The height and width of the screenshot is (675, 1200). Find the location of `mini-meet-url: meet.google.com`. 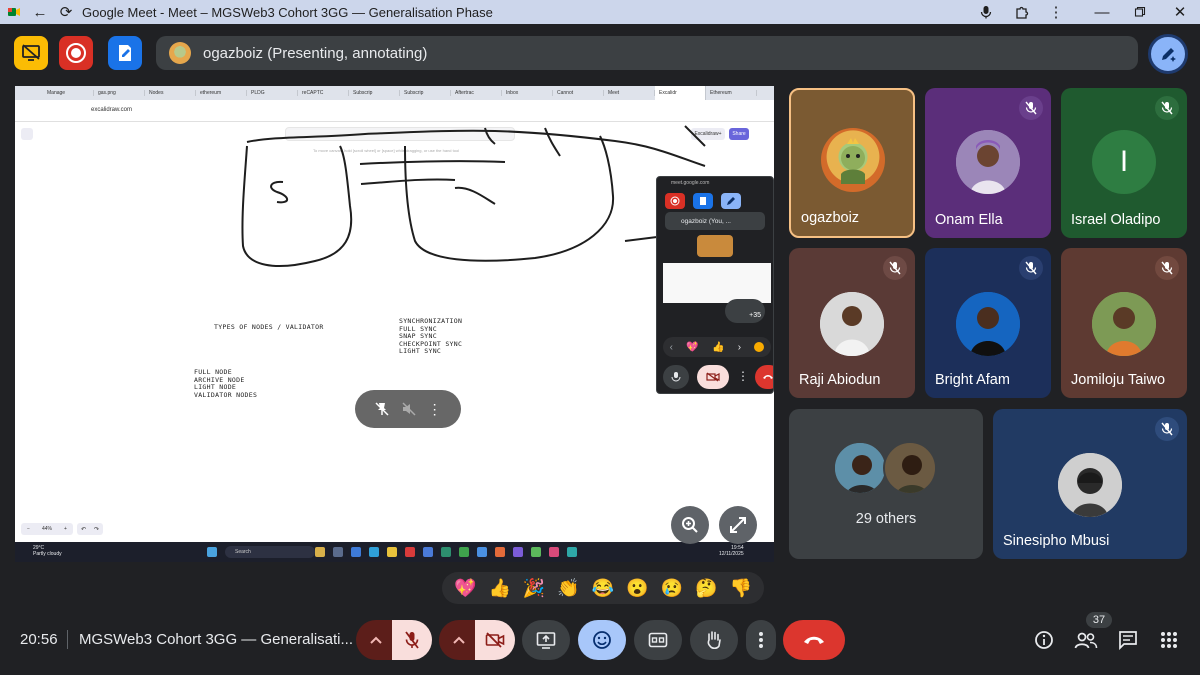

mini-meet-url: meet.google.com is located at coordinates (690, 183).